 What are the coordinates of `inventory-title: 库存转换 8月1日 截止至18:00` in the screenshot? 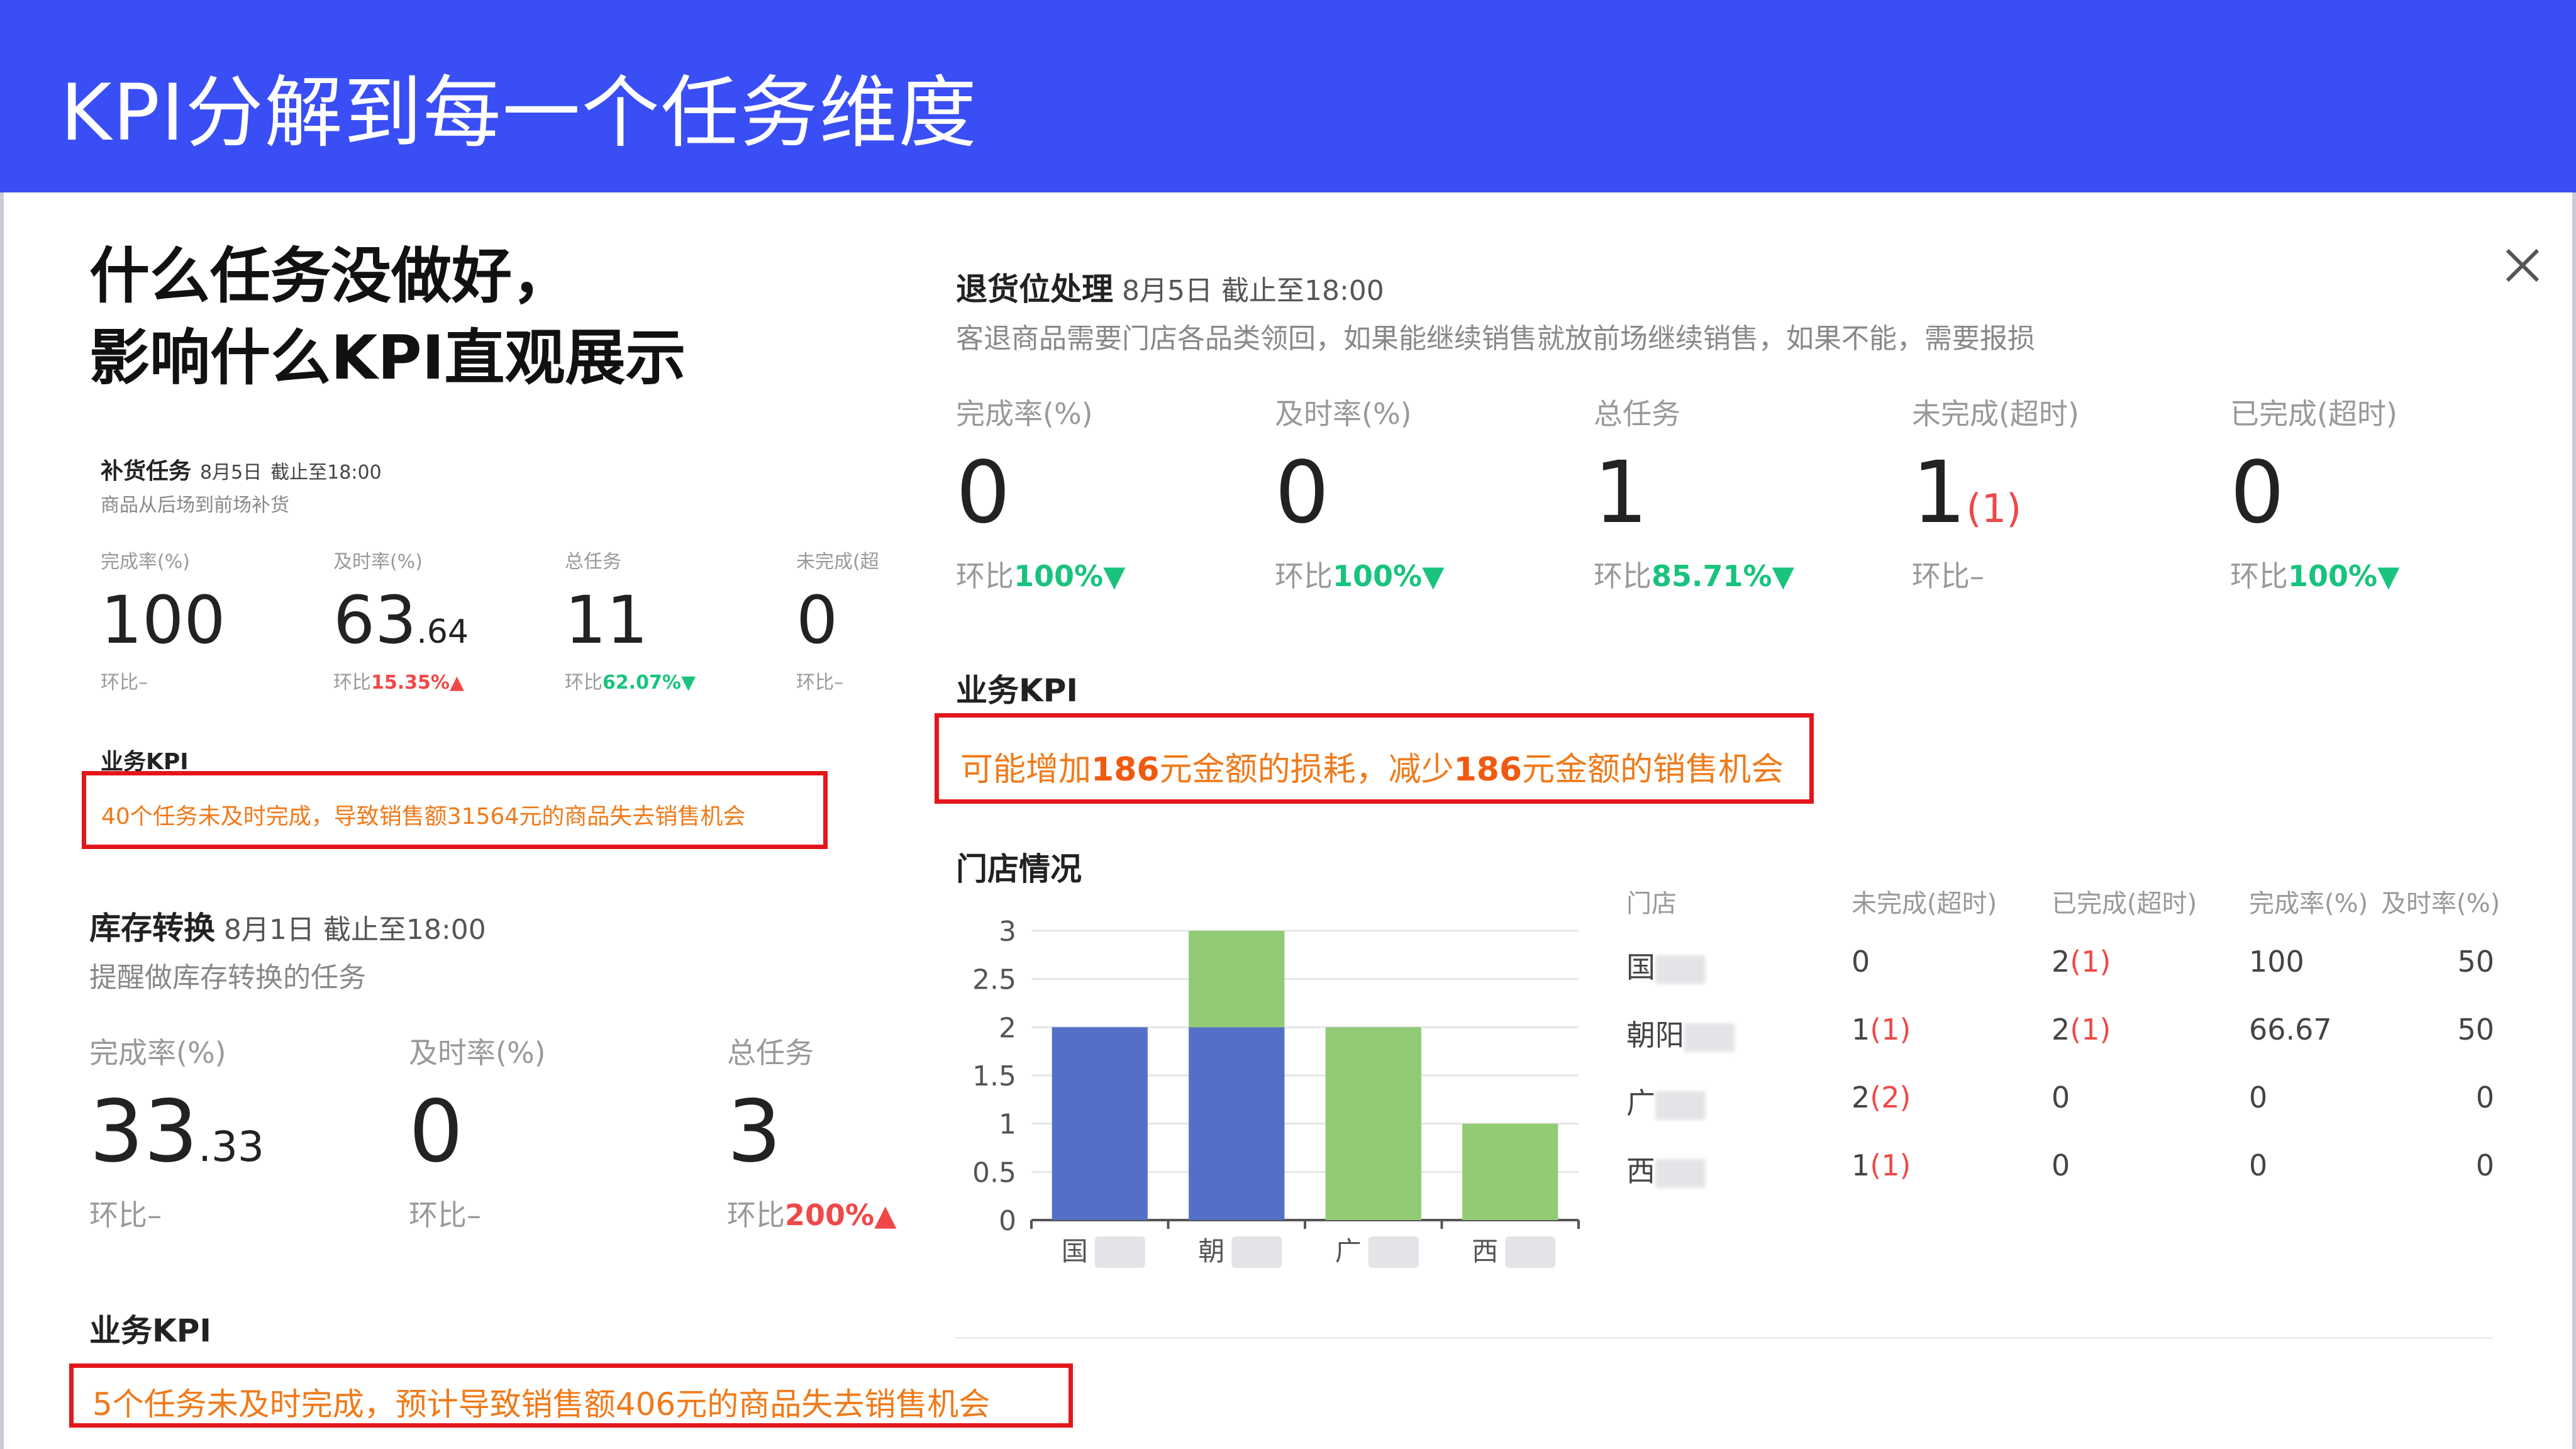 It's located at (287, 928).